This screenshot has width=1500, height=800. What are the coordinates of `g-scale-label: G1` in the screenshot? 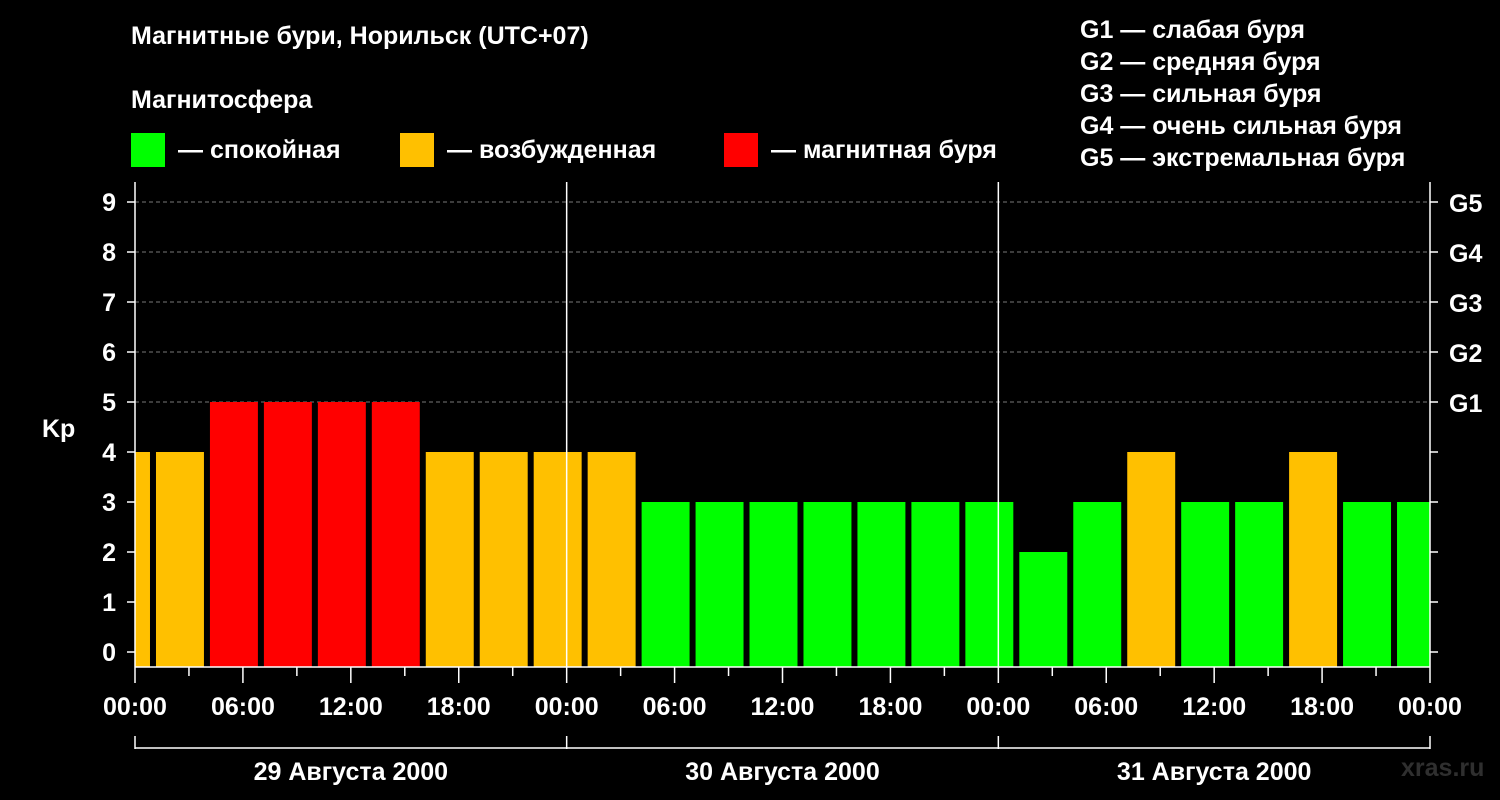 It's located at (1465, 404).